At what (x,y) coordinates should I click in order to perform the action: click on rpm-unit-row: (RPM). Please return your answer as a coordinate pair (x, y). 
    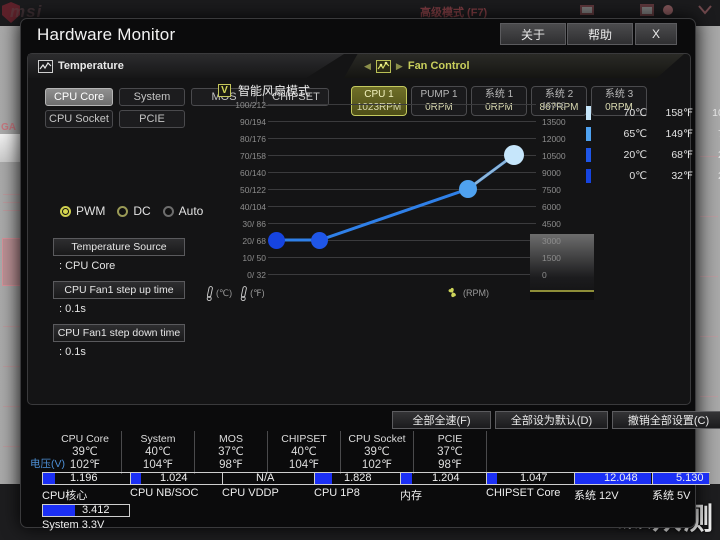
    Looking at the image, I should click on (467, 292).